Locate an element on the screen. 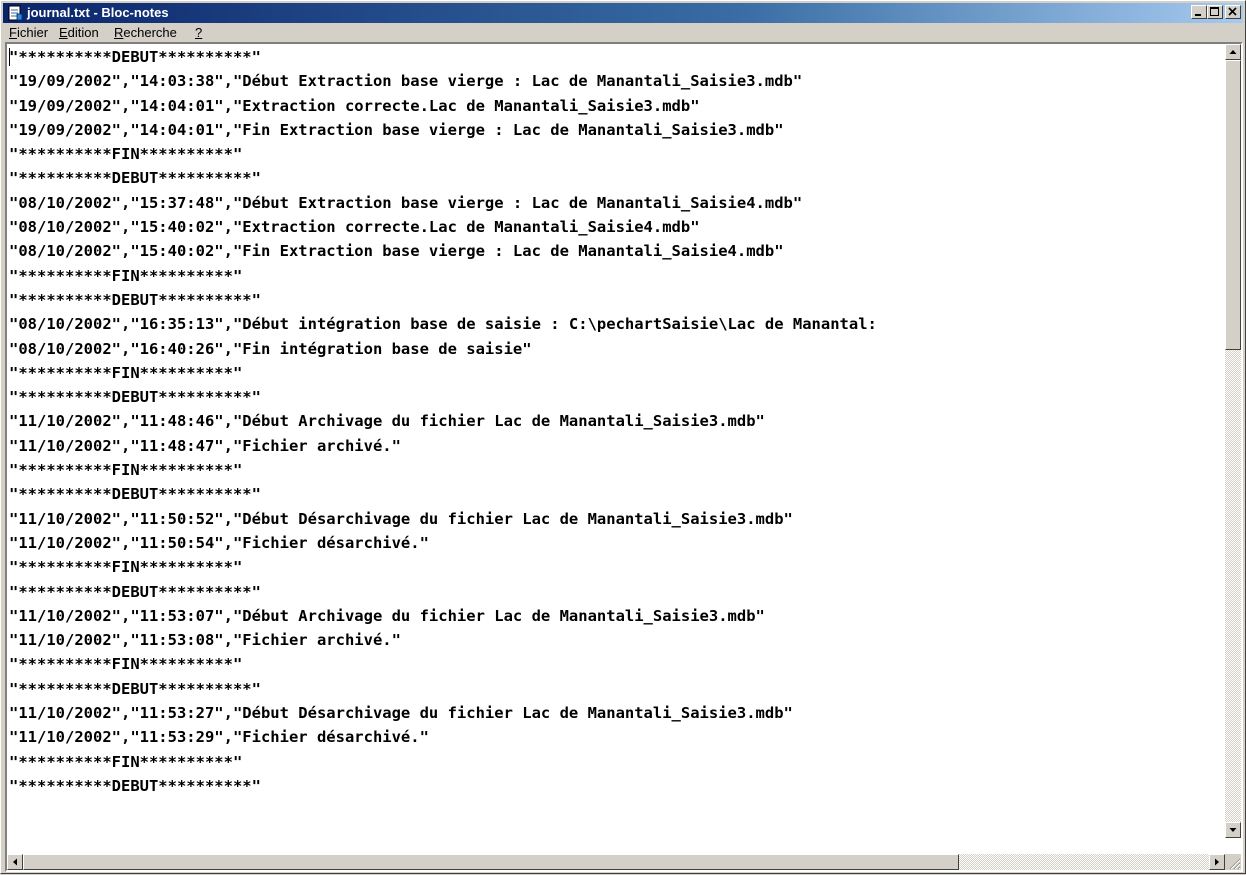  menu-fichier: Fichier is located at coordinates (28, 33).